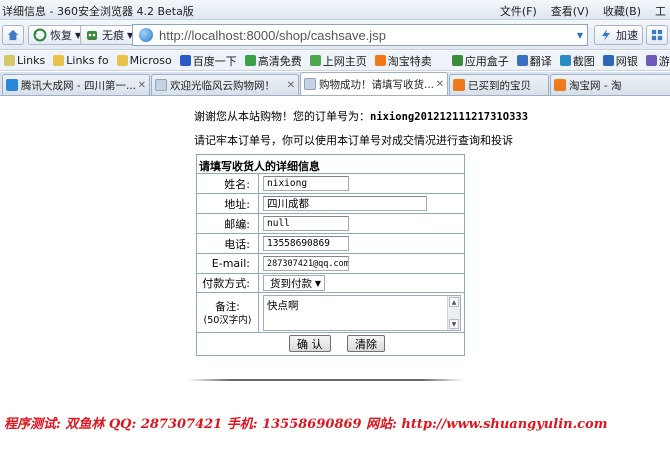 This screenshot has height=449, width=670. I want to click on bookmark-app-box: 应用盒子, so click(480, 61).